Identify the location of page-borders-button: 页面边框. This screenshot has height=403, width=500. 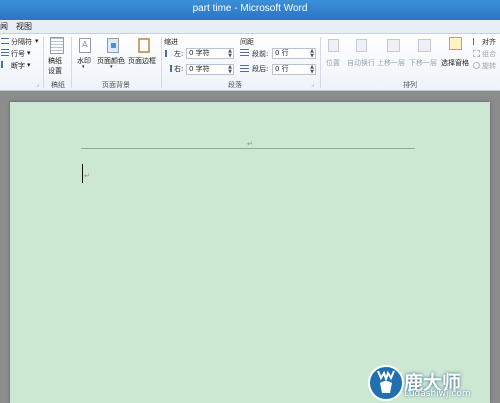
(142, 61).